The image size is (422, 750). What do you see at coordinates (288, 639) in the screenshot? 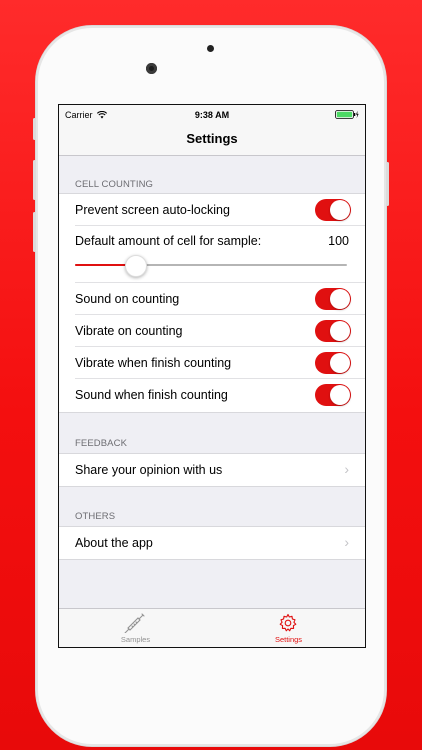
I see `tab-settings-label: Settings` at bounding box center [288, 639].